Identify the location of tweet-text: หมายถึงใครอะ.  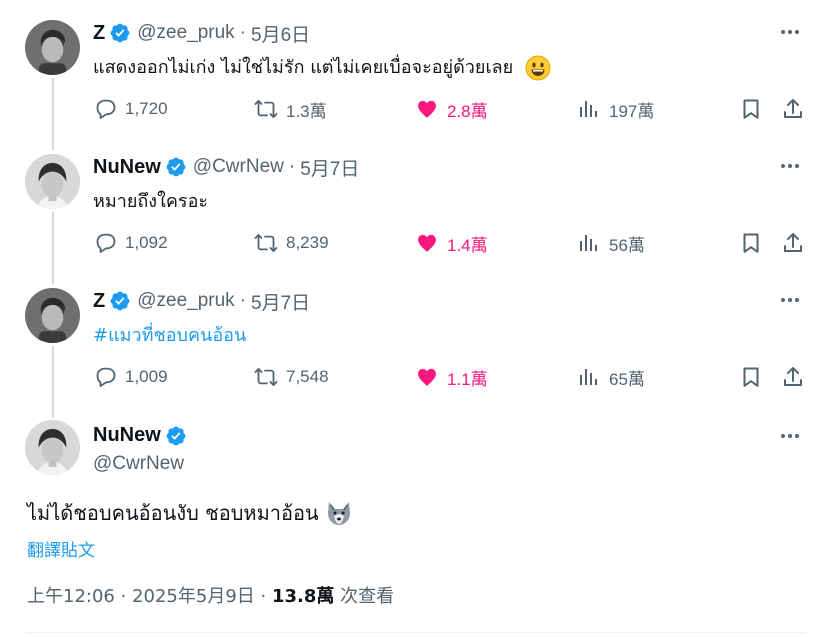
(150, 200).